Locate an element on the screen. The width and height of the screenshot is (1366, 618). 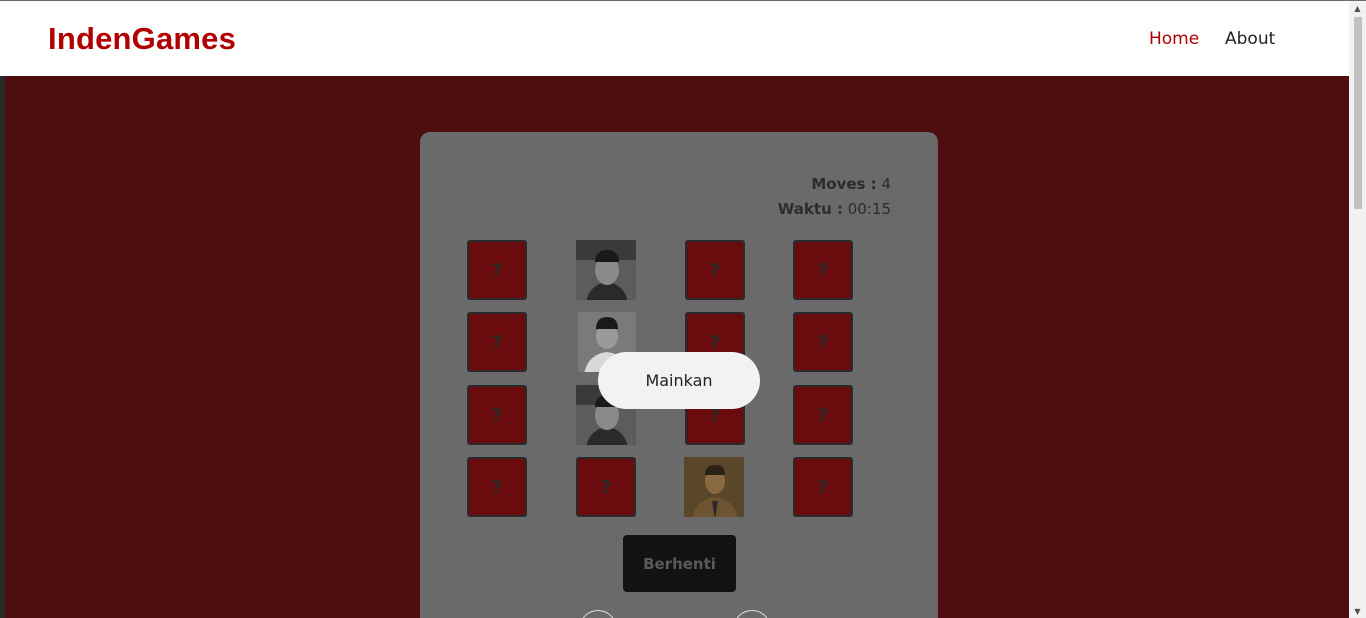
main-left-edge is located at coordinates (2, 347).